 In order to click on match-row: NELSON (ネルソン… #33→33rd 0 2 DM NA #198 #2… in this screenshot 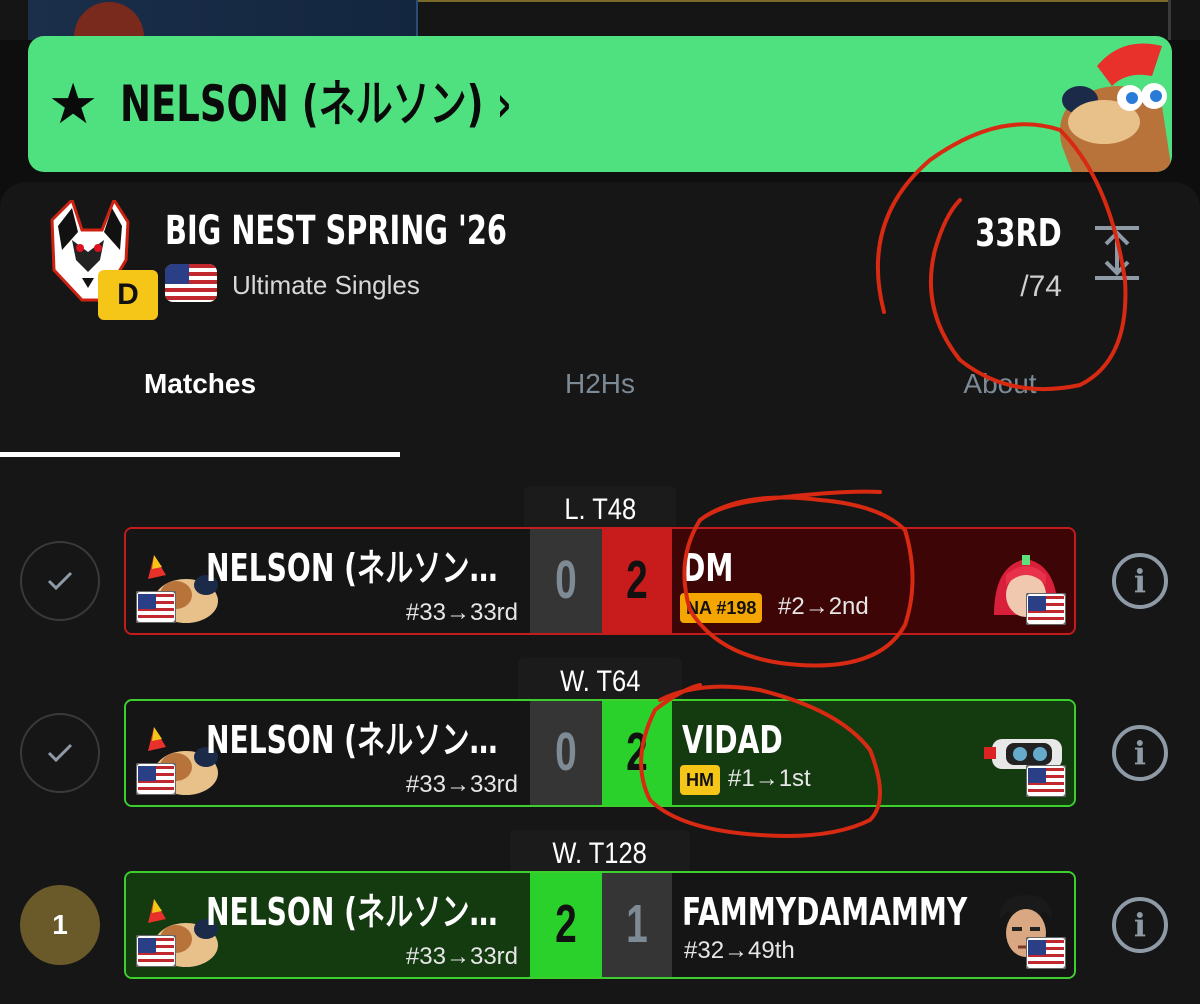, I will do `click(600, 581)`.